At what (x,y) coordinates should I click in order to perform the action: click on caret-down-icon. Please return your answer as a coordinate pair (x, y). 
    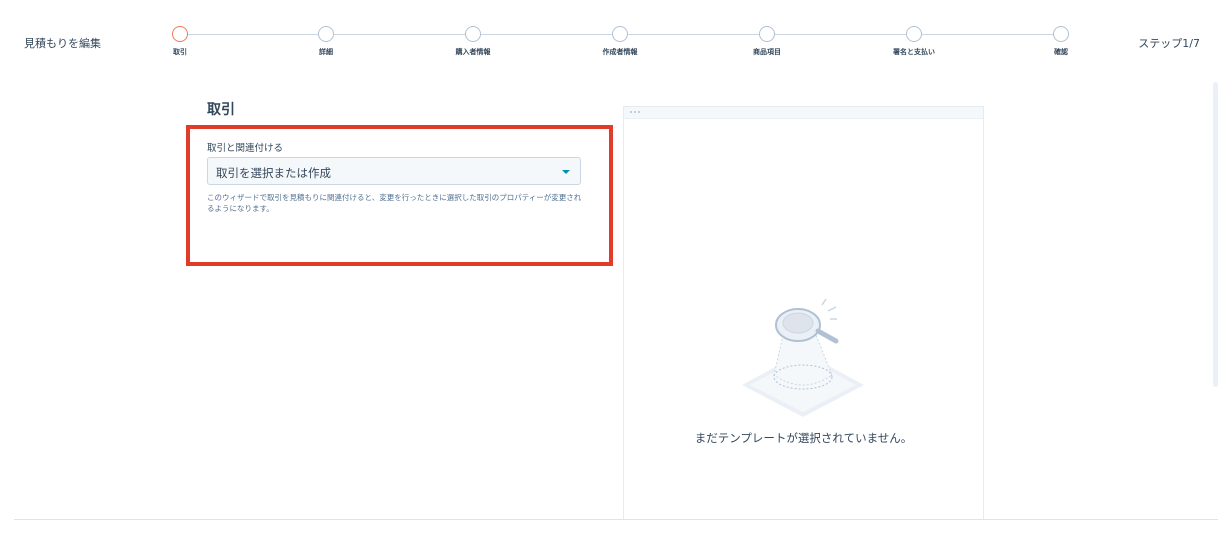
    Looking at the image, I should click on (566, 172).